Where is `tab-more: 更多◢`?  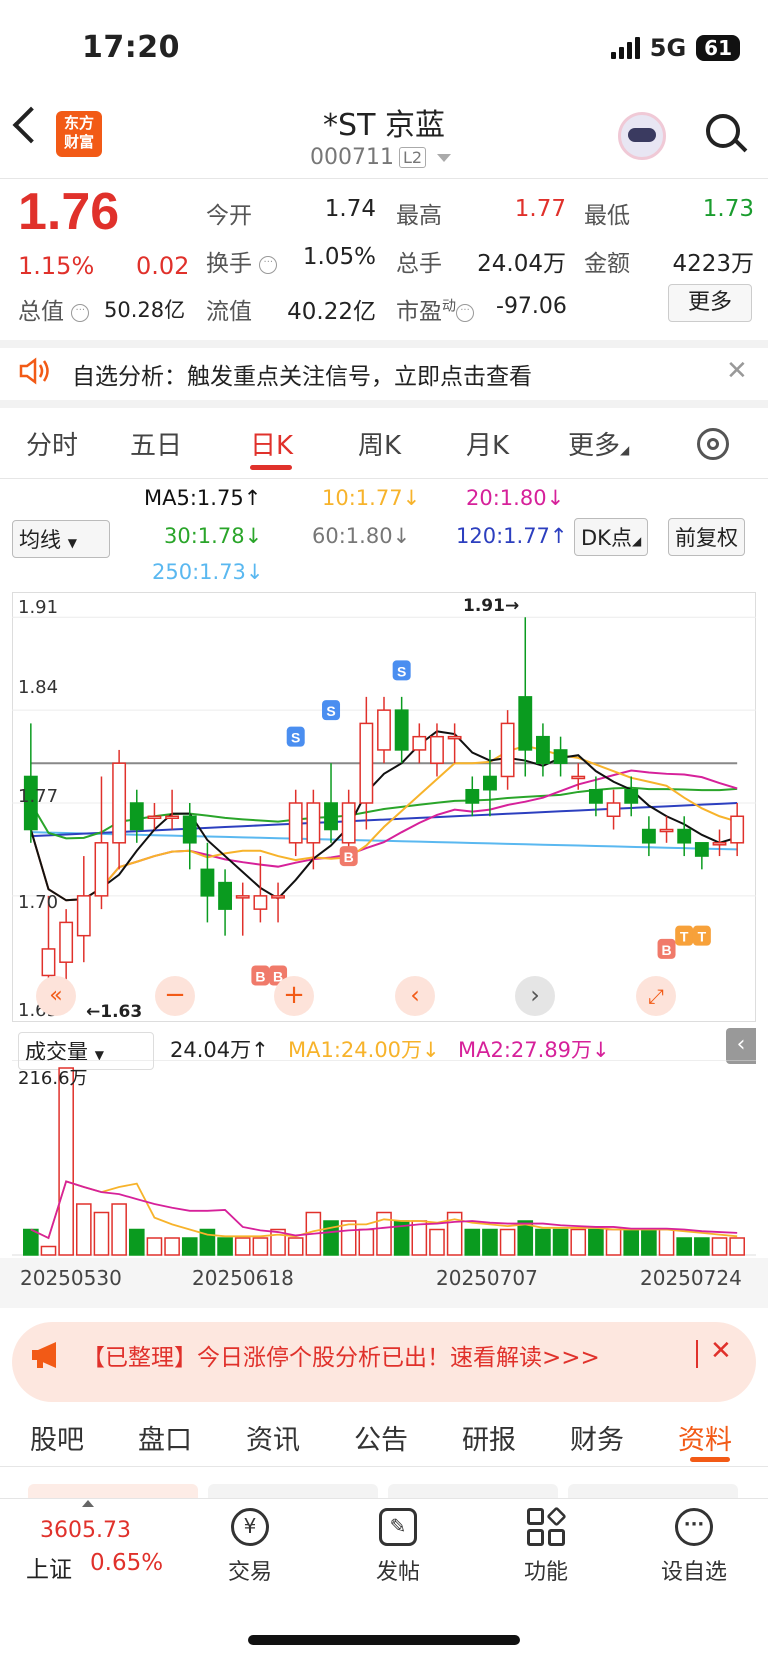
tab-more: 更多◢ is located at coordinates (598, 443).